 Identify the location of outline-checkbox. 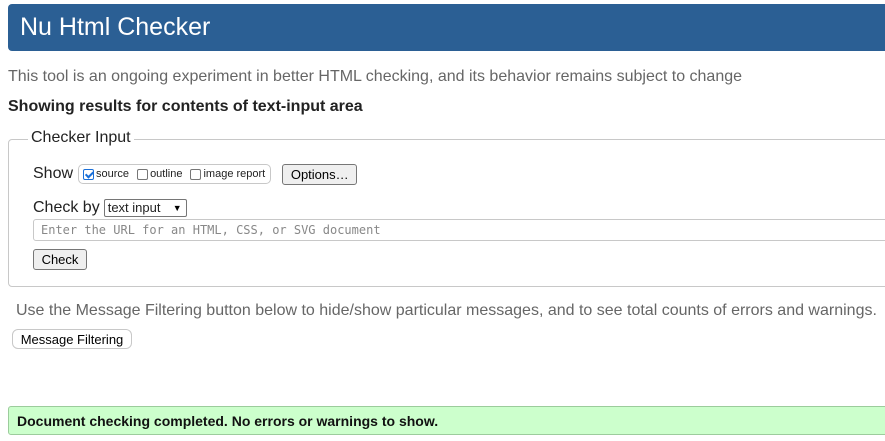
(143, 174).